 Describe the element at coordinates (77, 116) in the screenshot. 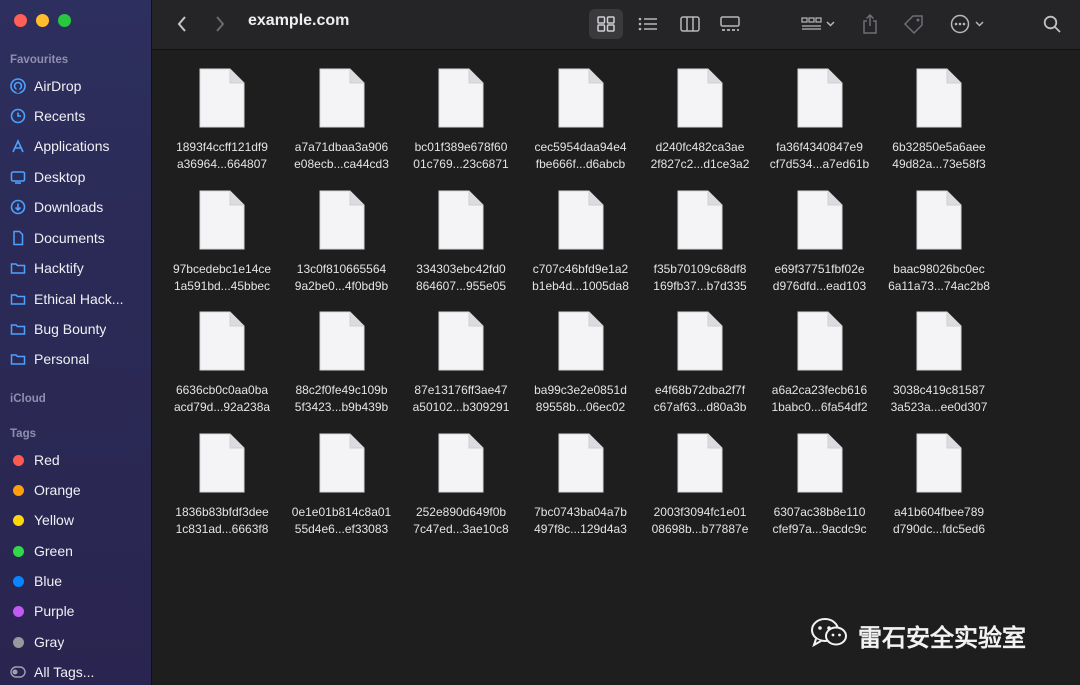

I see `sidebar-item-recents: Recents` at that location.